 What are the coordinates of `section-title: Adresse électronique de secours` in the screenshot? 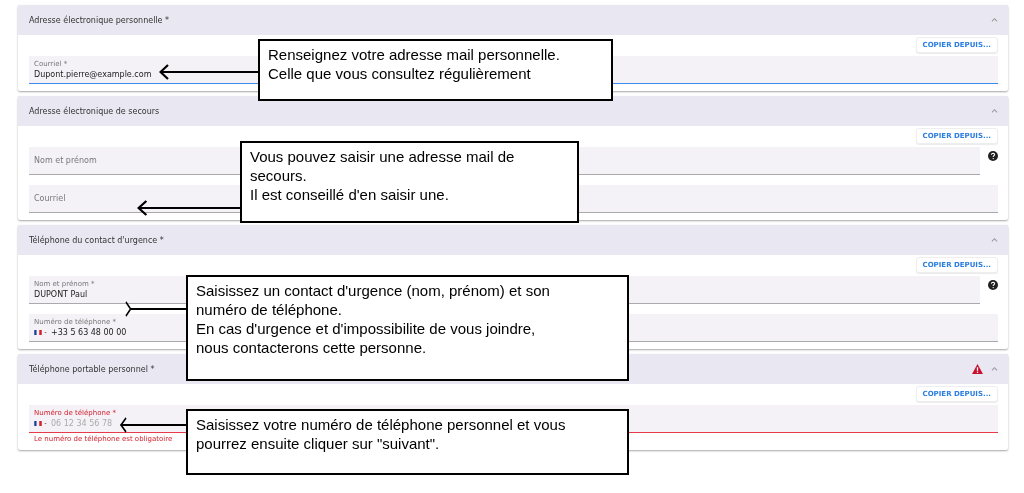 It's located at (94, 111).